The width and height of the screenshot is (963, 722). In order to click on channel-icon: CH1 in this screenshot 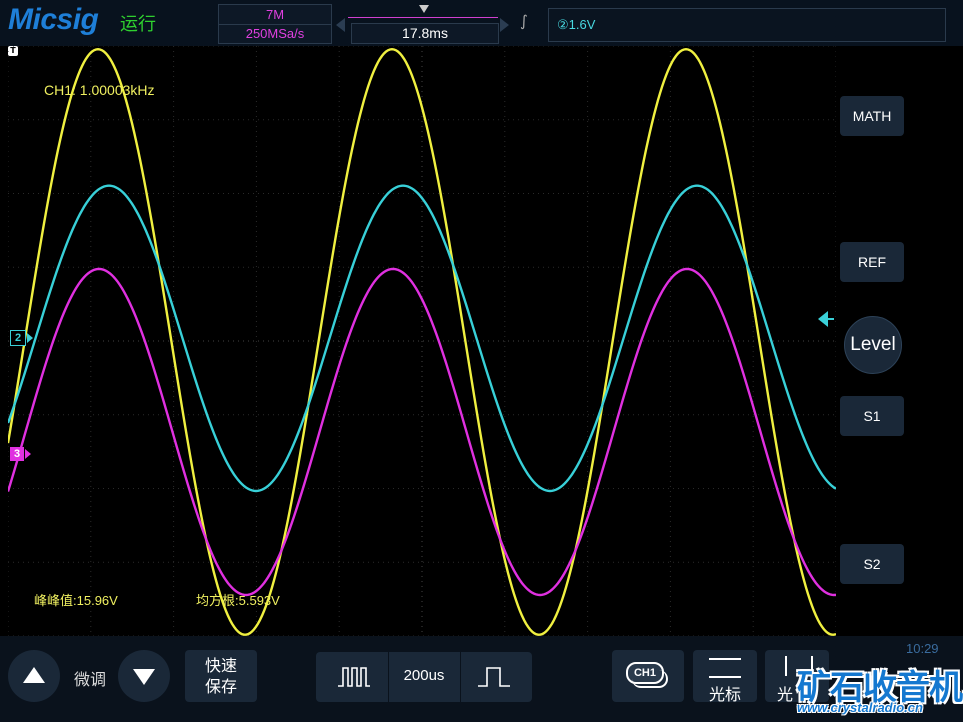, I will do `click(647, 675)`.